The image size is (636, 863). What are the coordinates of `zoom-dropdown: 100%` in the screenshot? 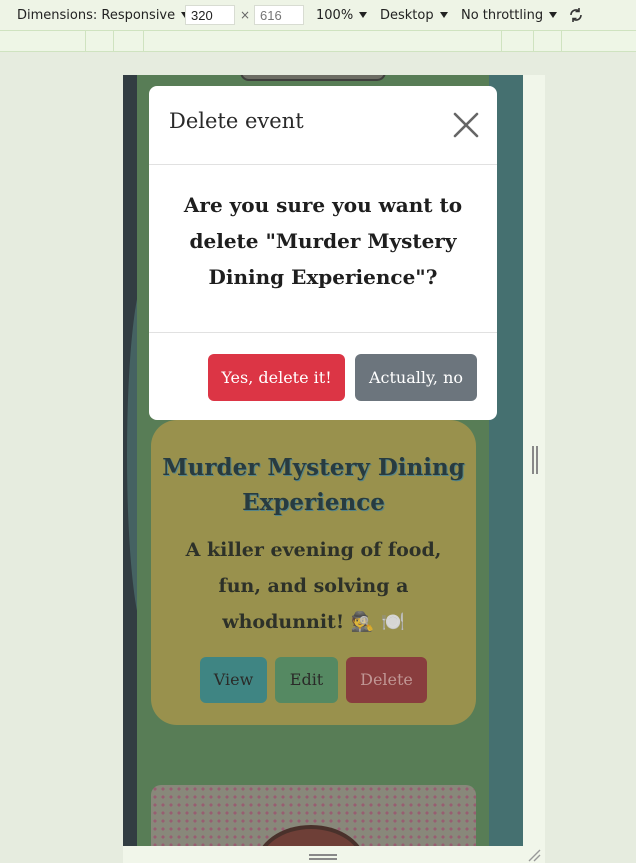 It's located at (342, 15).